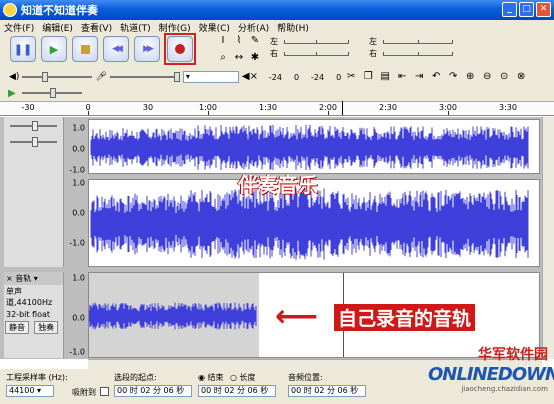 The width and height of the screenshot is (554, 404). What do you see at coordinates (509, 9) in the screenshot?
I see `minimize-button: _` at bounding box center [509, 9].